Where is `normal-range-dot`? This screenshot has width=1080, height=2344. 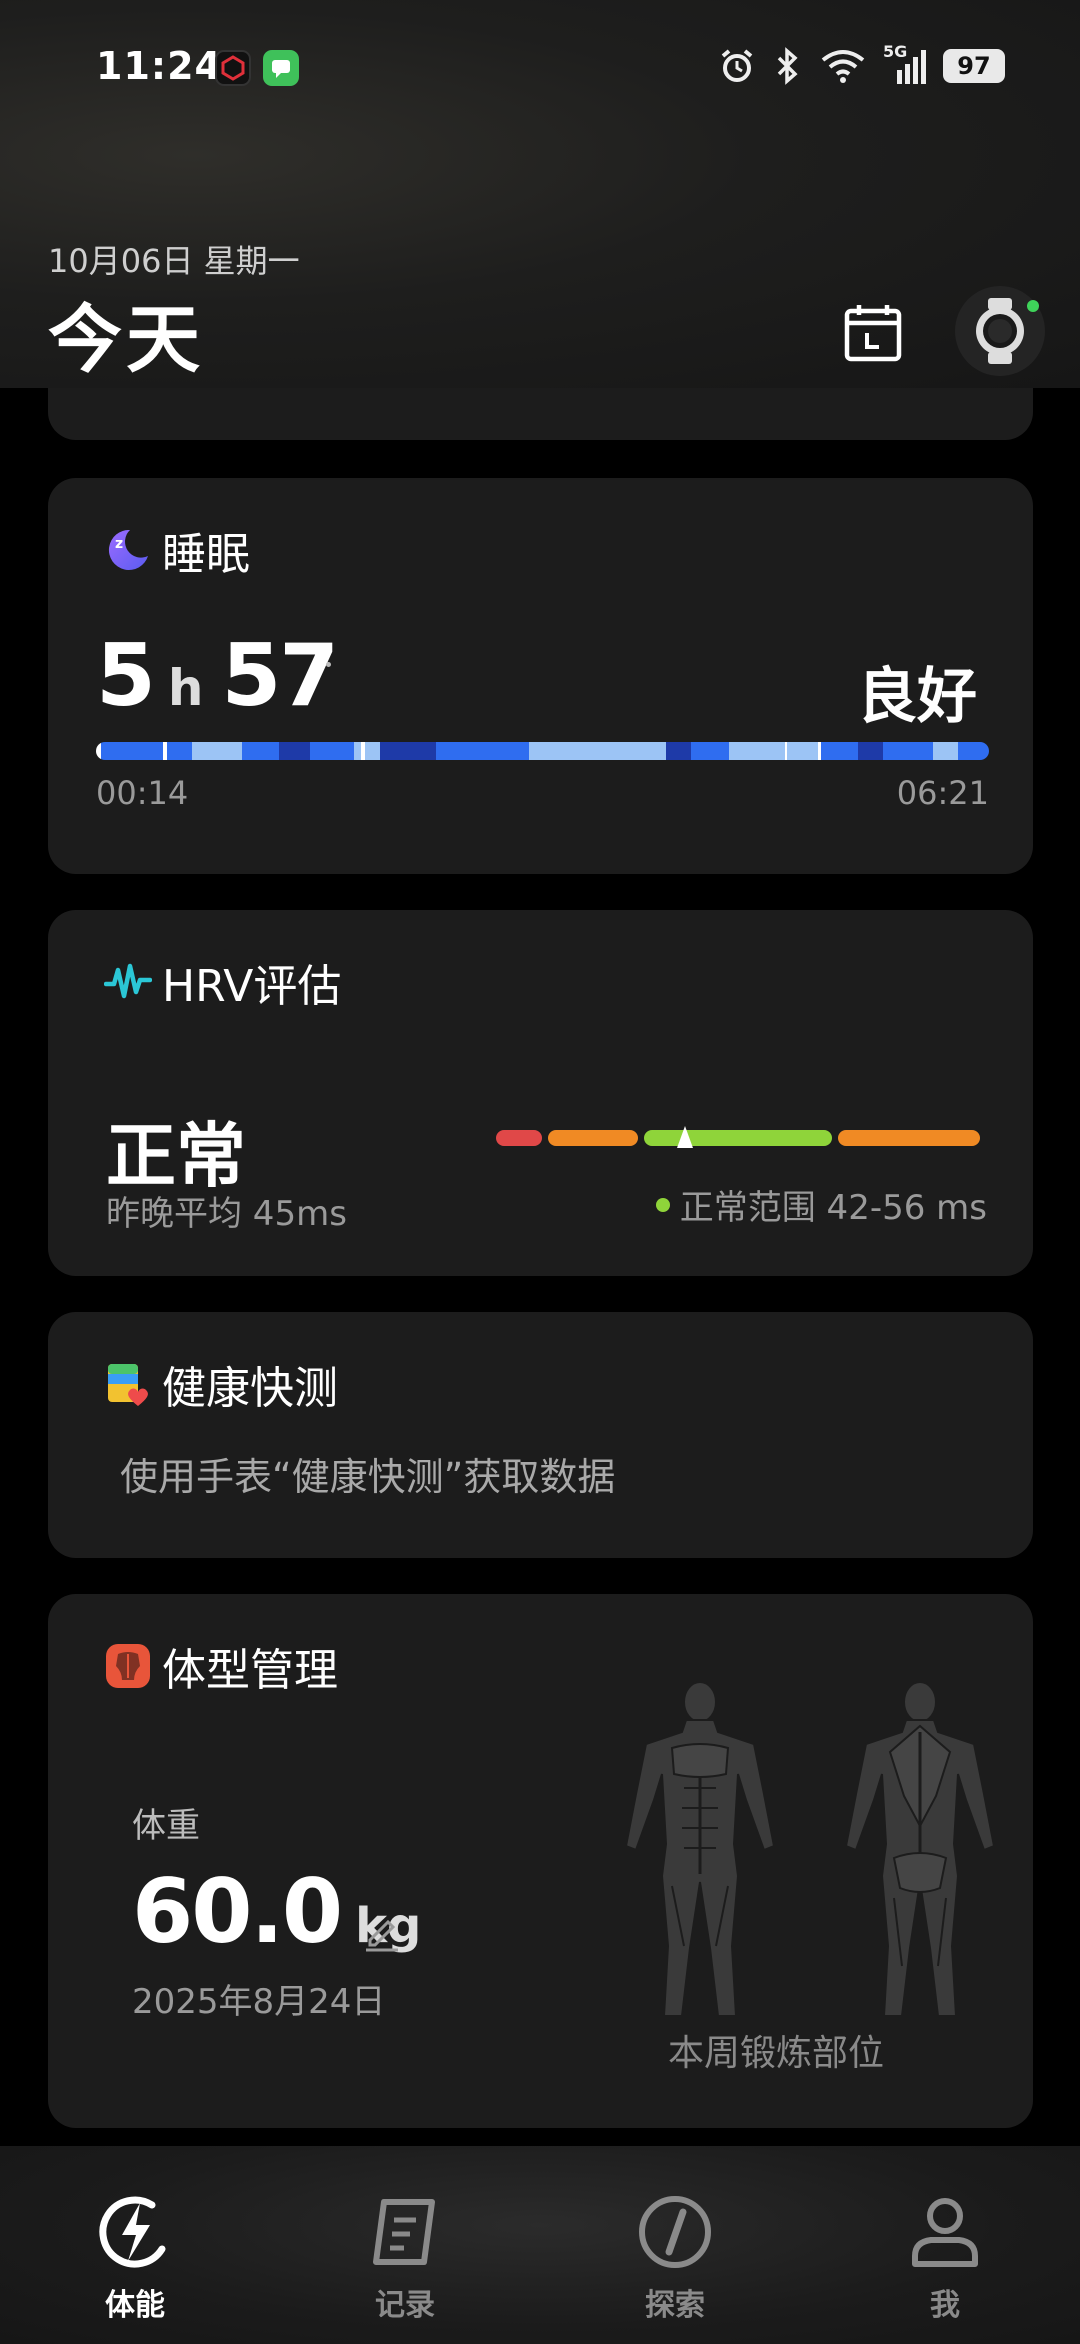
normal-range-dot is located at coordinates (662, 1204).